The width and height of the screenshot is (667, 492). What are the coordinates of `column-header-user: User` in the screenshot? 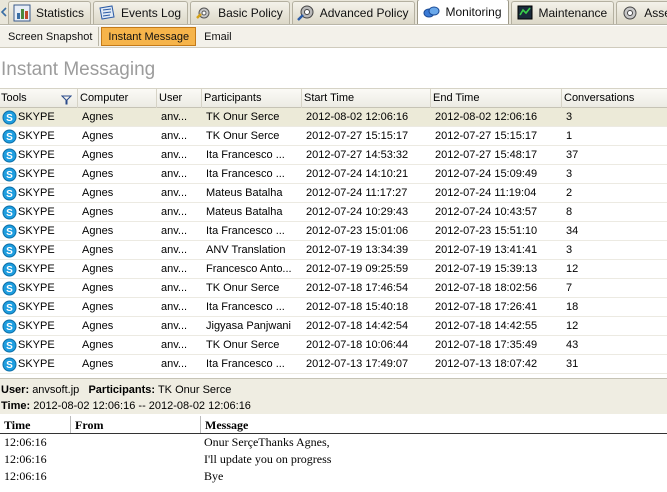 It's located at (179, 98).